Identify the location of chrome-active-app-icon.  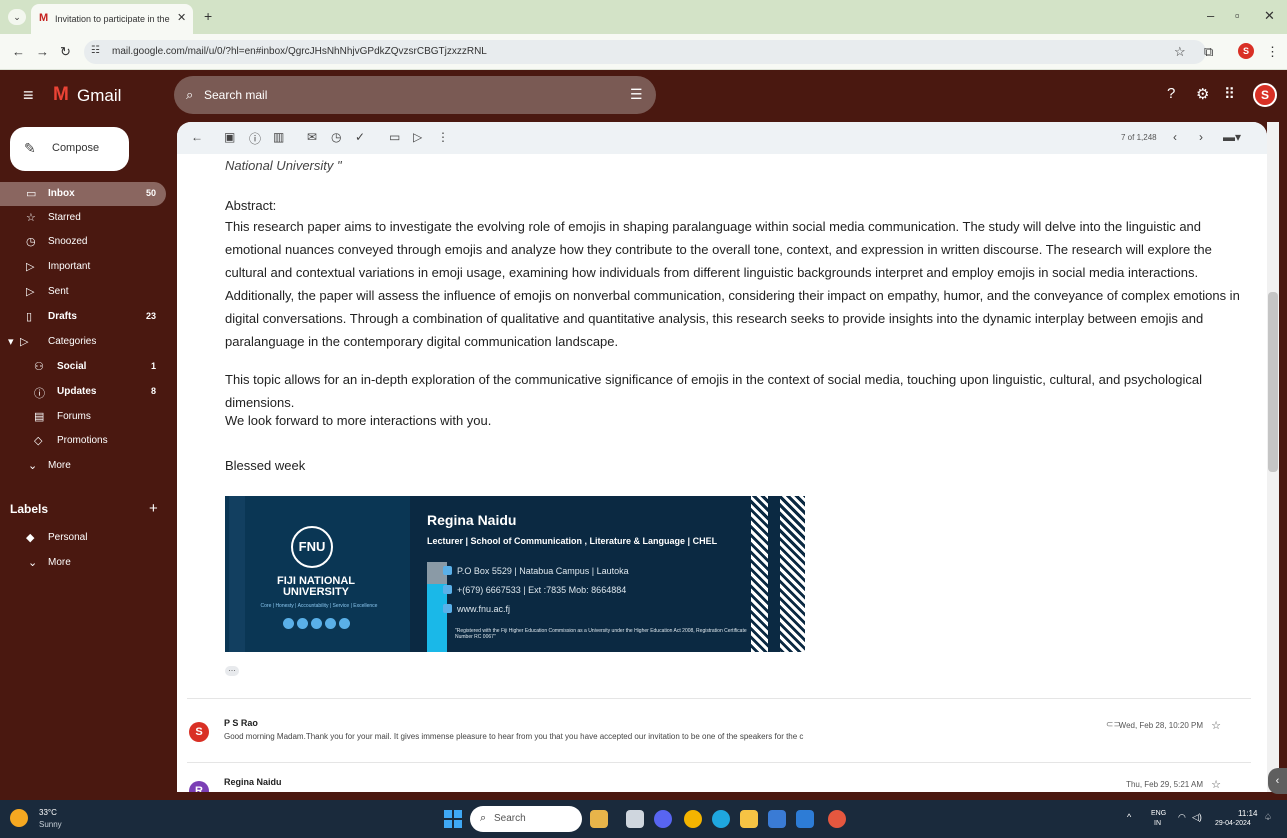
(837, 819).